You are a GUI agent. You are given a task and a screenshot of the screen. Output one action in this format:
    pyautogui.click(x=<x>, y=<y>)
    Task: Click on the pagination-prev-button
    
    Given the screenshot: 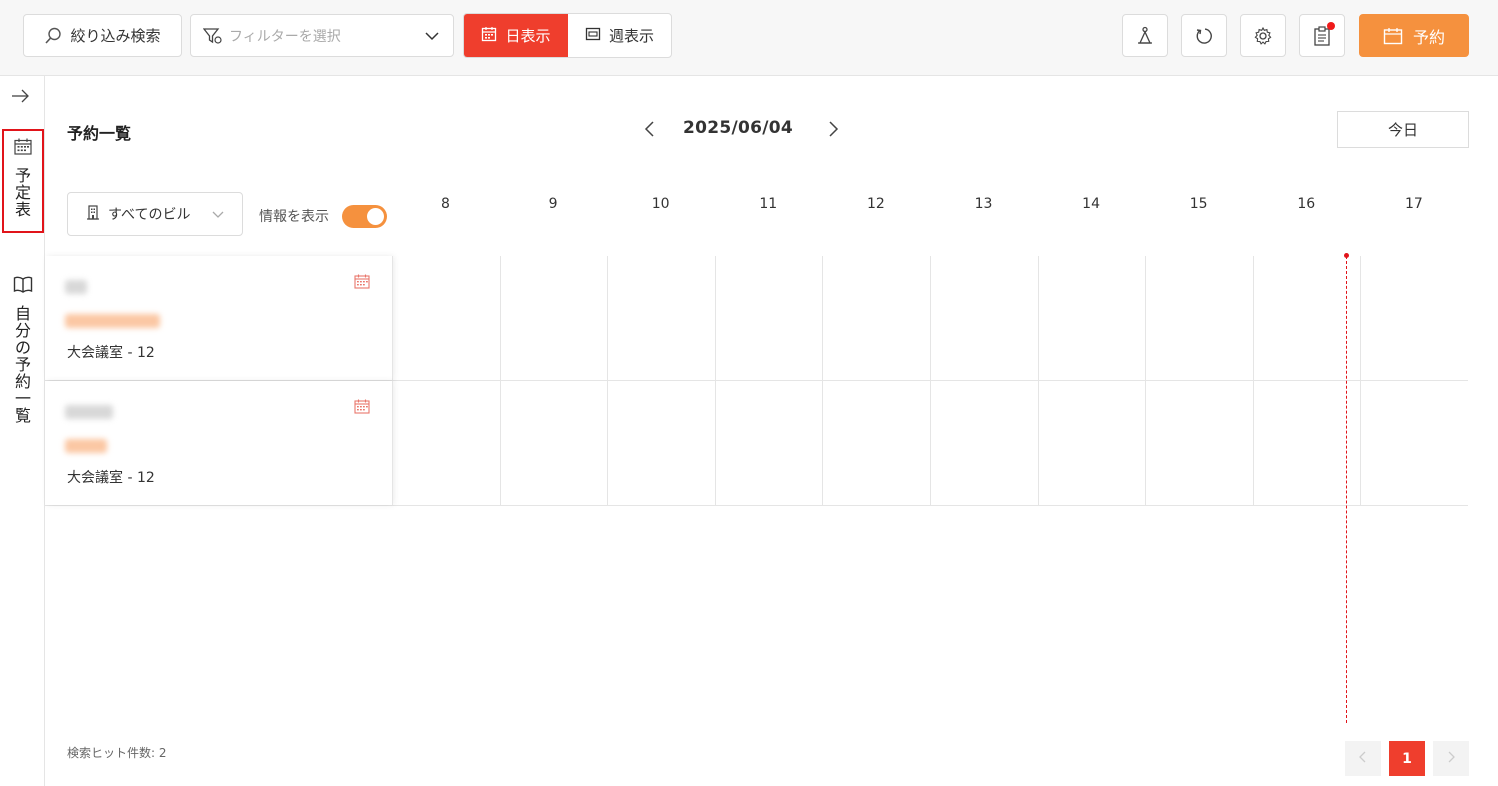 What is the action you would take?
    pyautogui.click(x=1363, y=758)
    